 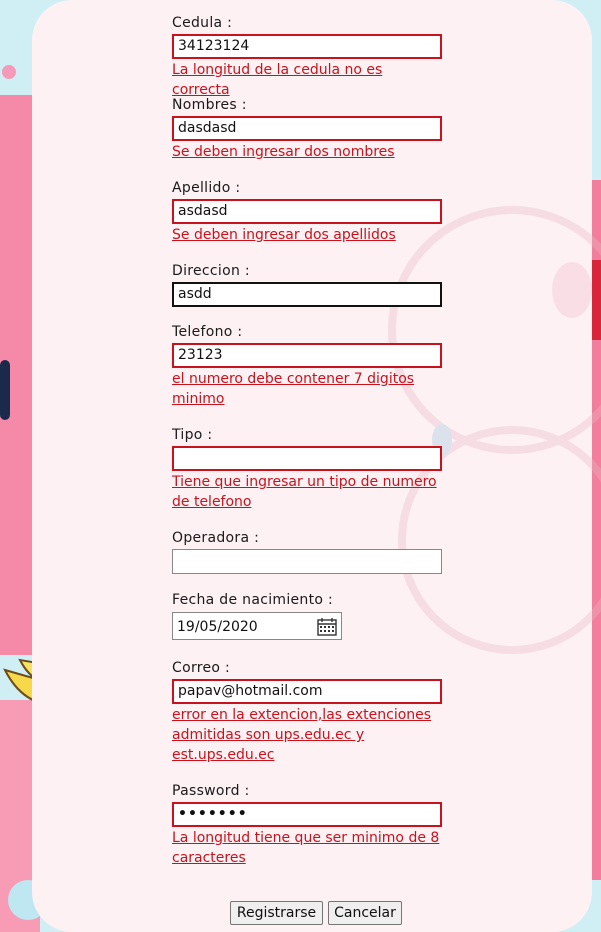 What do you see at coordinates (198, 399) in the screenshot?
I see `telefono-error-line: minimo` at bounding box center [198, 399].